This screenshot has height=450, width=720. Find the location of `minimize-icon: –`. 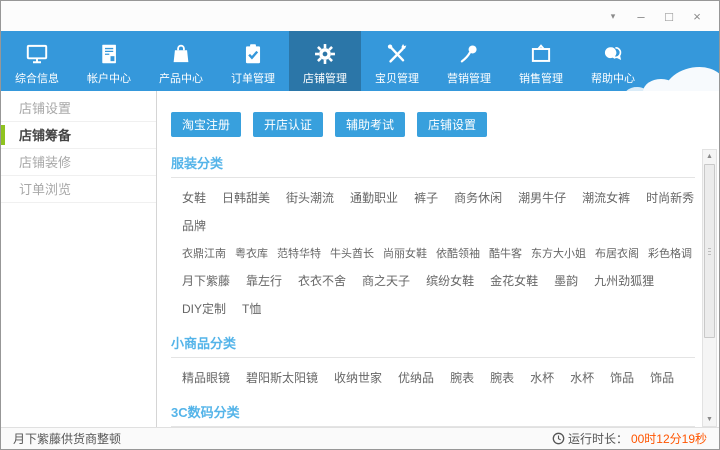

minimize-icon: – is located at coordinates (641, 16).